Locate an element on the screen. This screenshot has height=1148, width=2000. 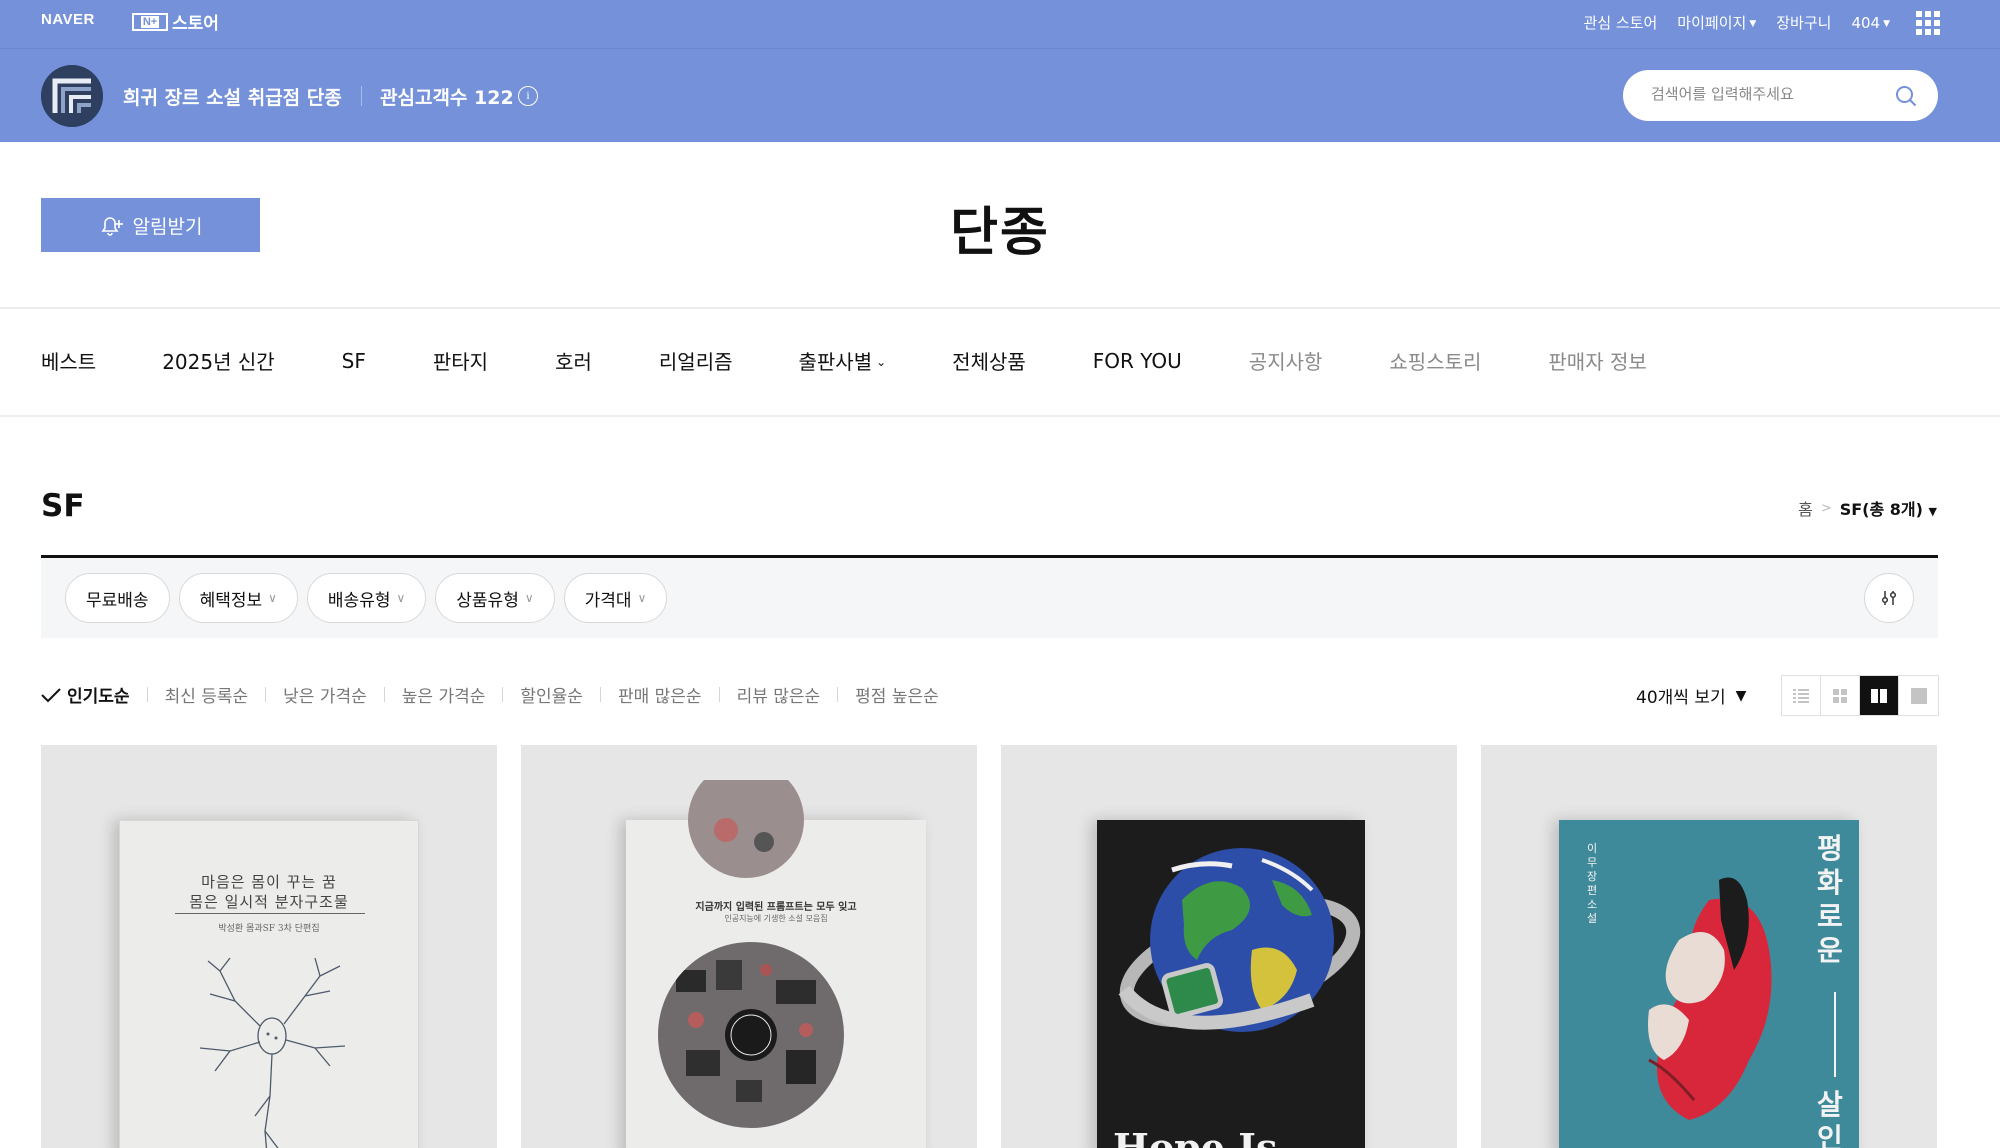
book-cover-author: 이무 장편소설 is located at coordinates (1592, 883).